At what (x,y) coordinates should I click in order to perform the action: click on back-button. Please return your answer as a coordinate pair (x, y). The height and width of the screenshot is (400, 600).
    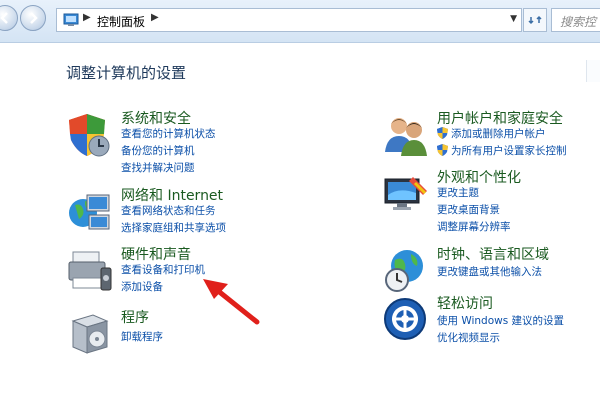
    Looking at the image, I should click on (9, 18).